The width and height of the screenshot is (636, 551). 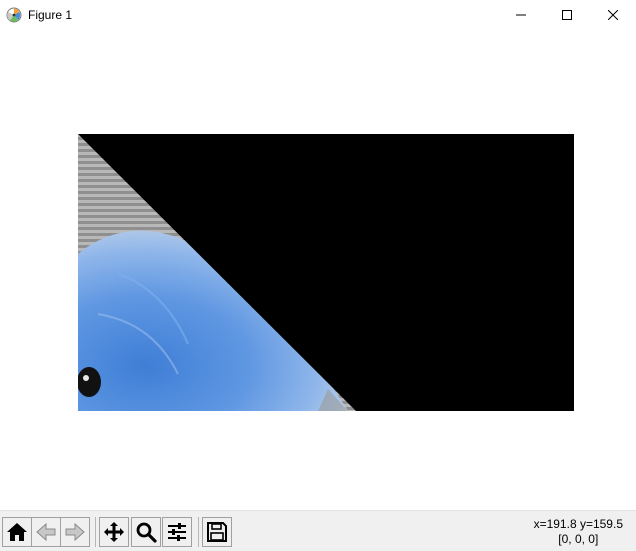 I want to click on back-button, so click(x=46, y=532).